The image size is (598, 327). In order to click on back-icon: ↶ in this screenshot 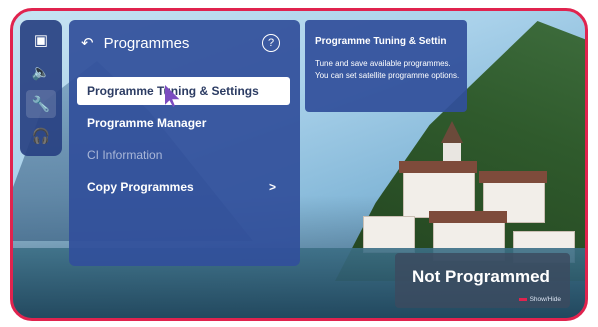, I will do `click(87, 43)`.